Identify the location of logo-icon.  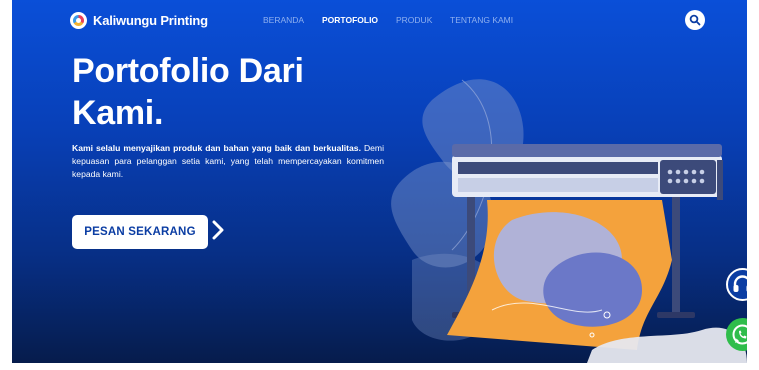
(78, 20).